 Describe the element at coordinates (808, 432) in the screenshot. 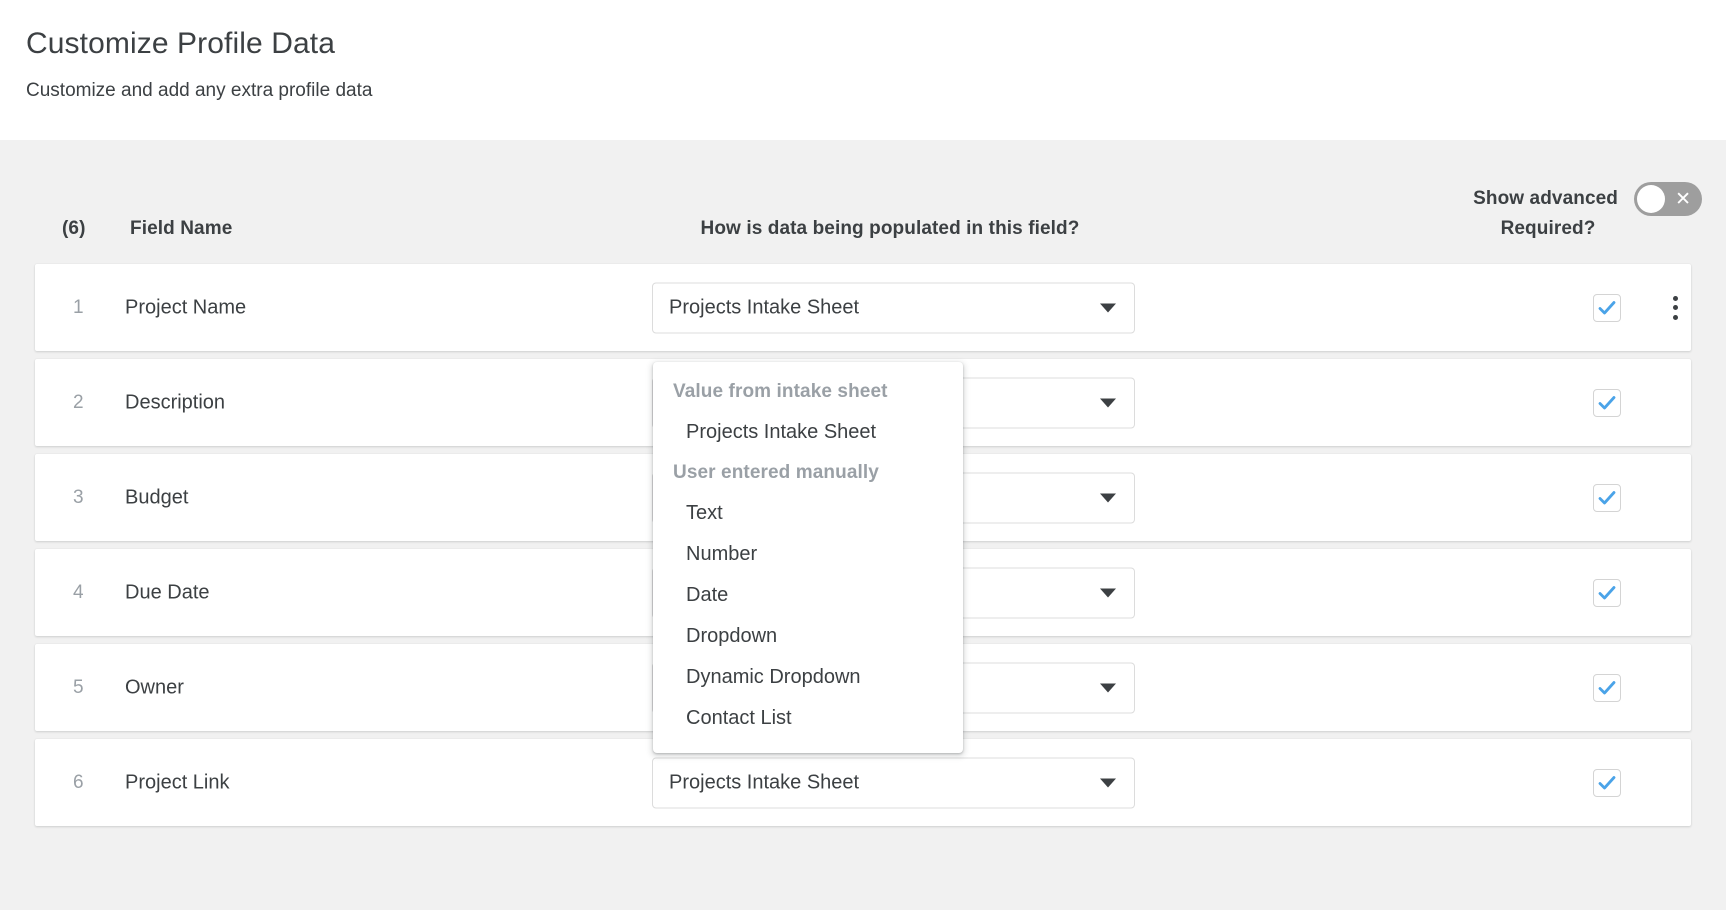

I see `menu-item-projects-intake-sheet: Projects Intake Sheet` at that location.